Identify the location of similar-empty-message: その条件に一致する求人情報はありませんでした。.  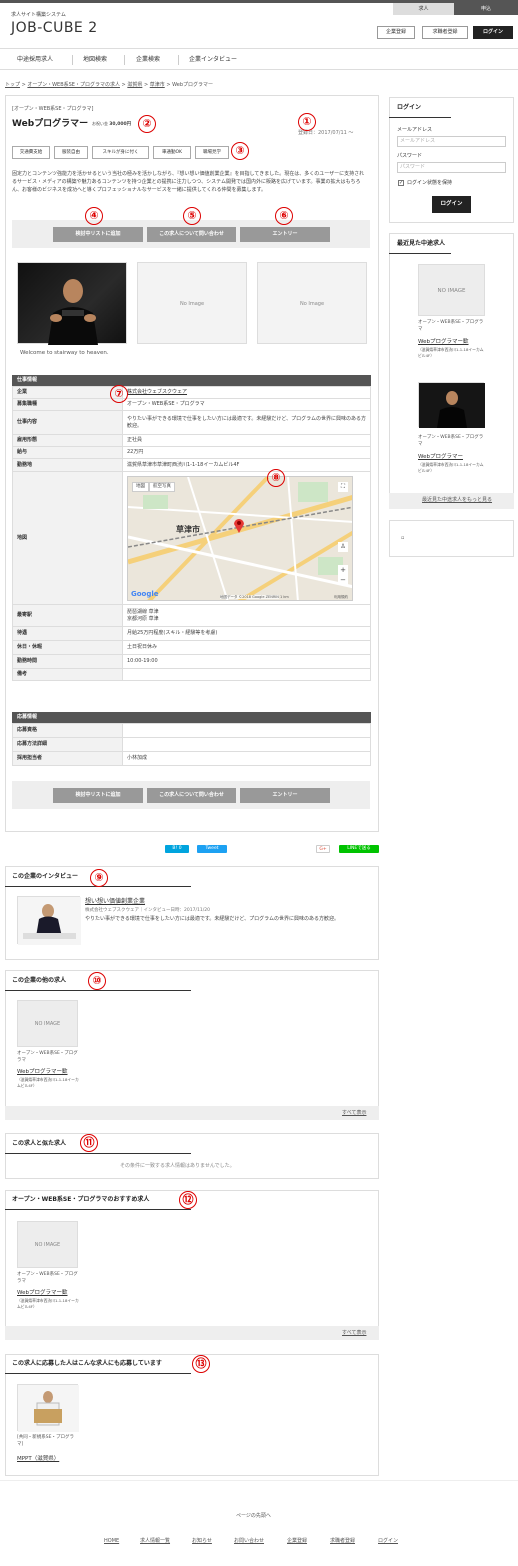
(177, 1166).